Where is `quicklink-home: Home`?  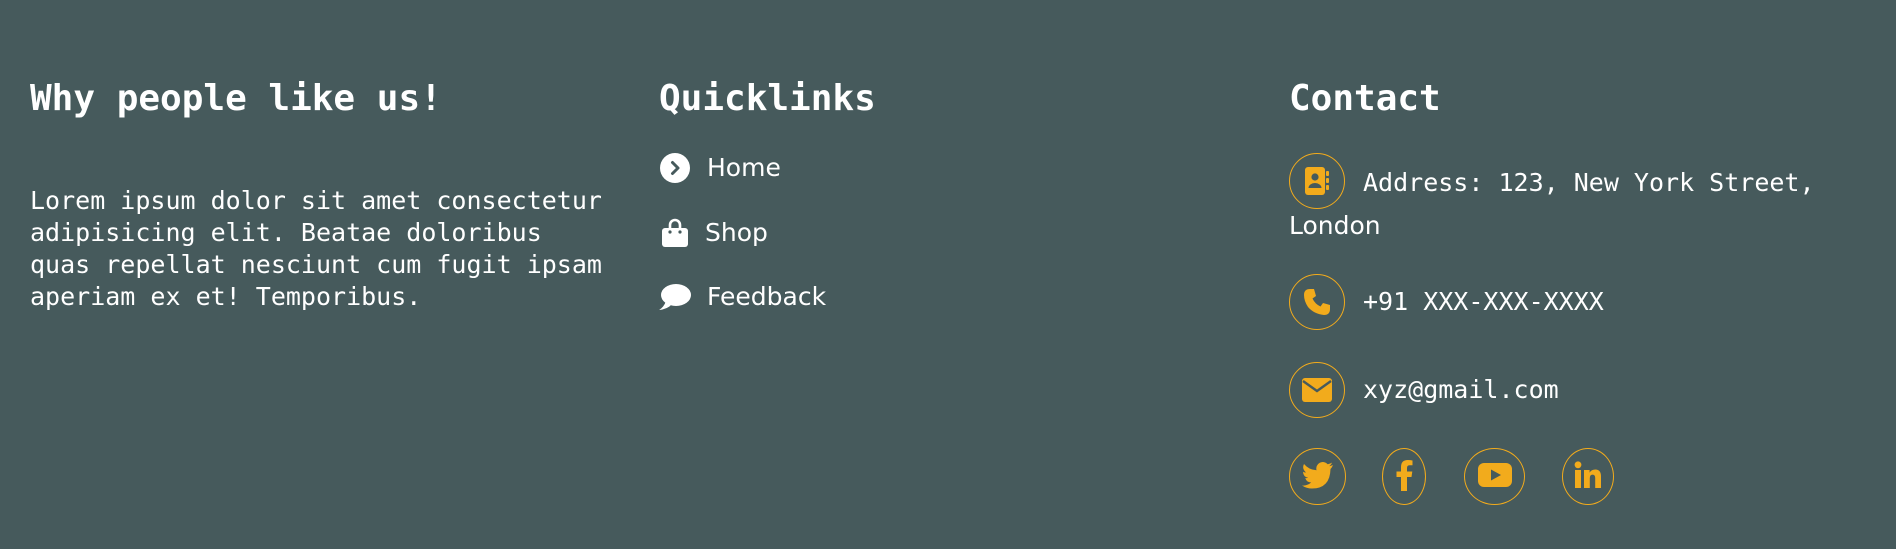
quicklink-home: Home is located at coordinates (720, 168).